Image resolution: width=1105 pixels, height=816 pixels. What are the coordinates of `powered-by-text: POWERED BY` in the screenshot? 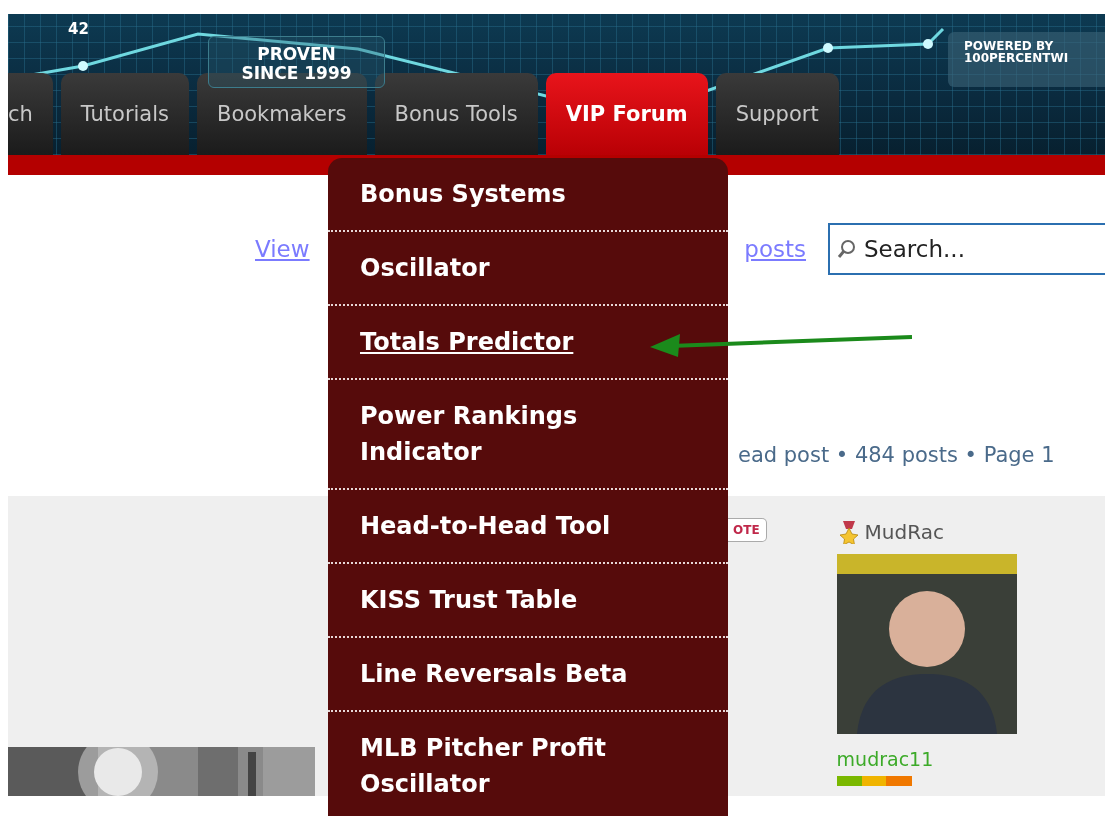 It's located at (1009, 46).